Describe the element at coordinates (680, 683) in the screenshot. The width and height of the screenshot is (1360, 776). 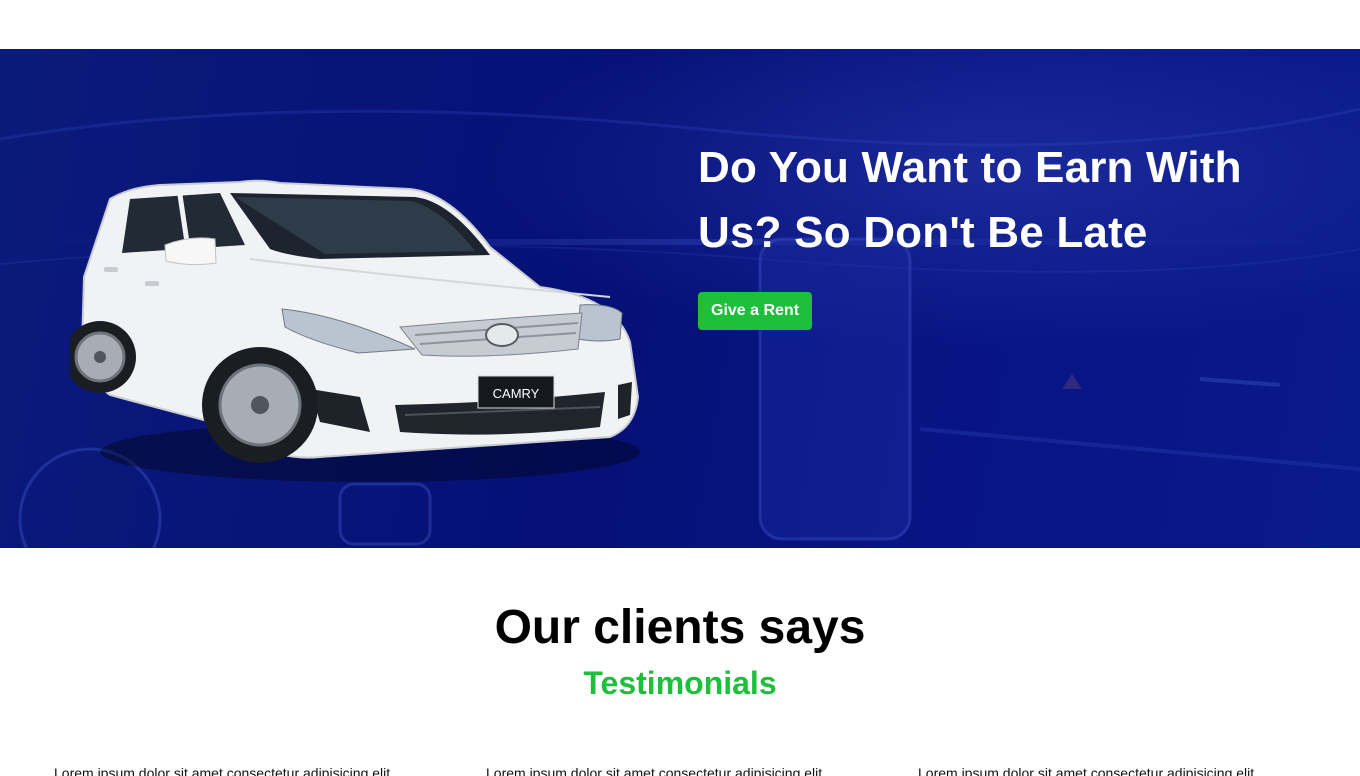
I see `section-subtitle: Testimonials` at that location.